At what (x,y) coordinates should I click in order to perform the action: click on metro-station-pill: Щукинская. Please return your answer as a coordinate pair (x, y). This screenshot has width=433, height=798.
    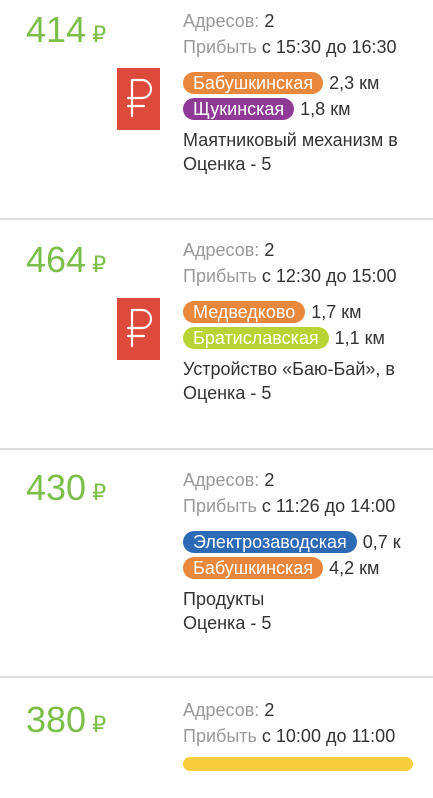
    Looking at the image, I should click on (239, 109).